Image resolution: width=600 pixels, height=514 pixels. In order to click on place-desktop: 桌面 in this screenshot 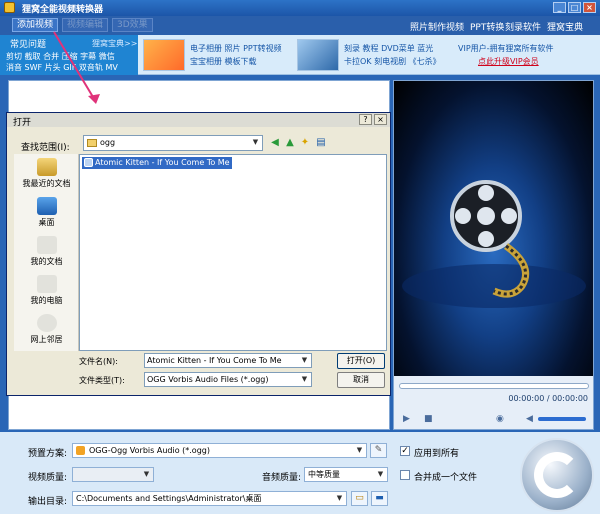, I will do `click(46, 212)`.